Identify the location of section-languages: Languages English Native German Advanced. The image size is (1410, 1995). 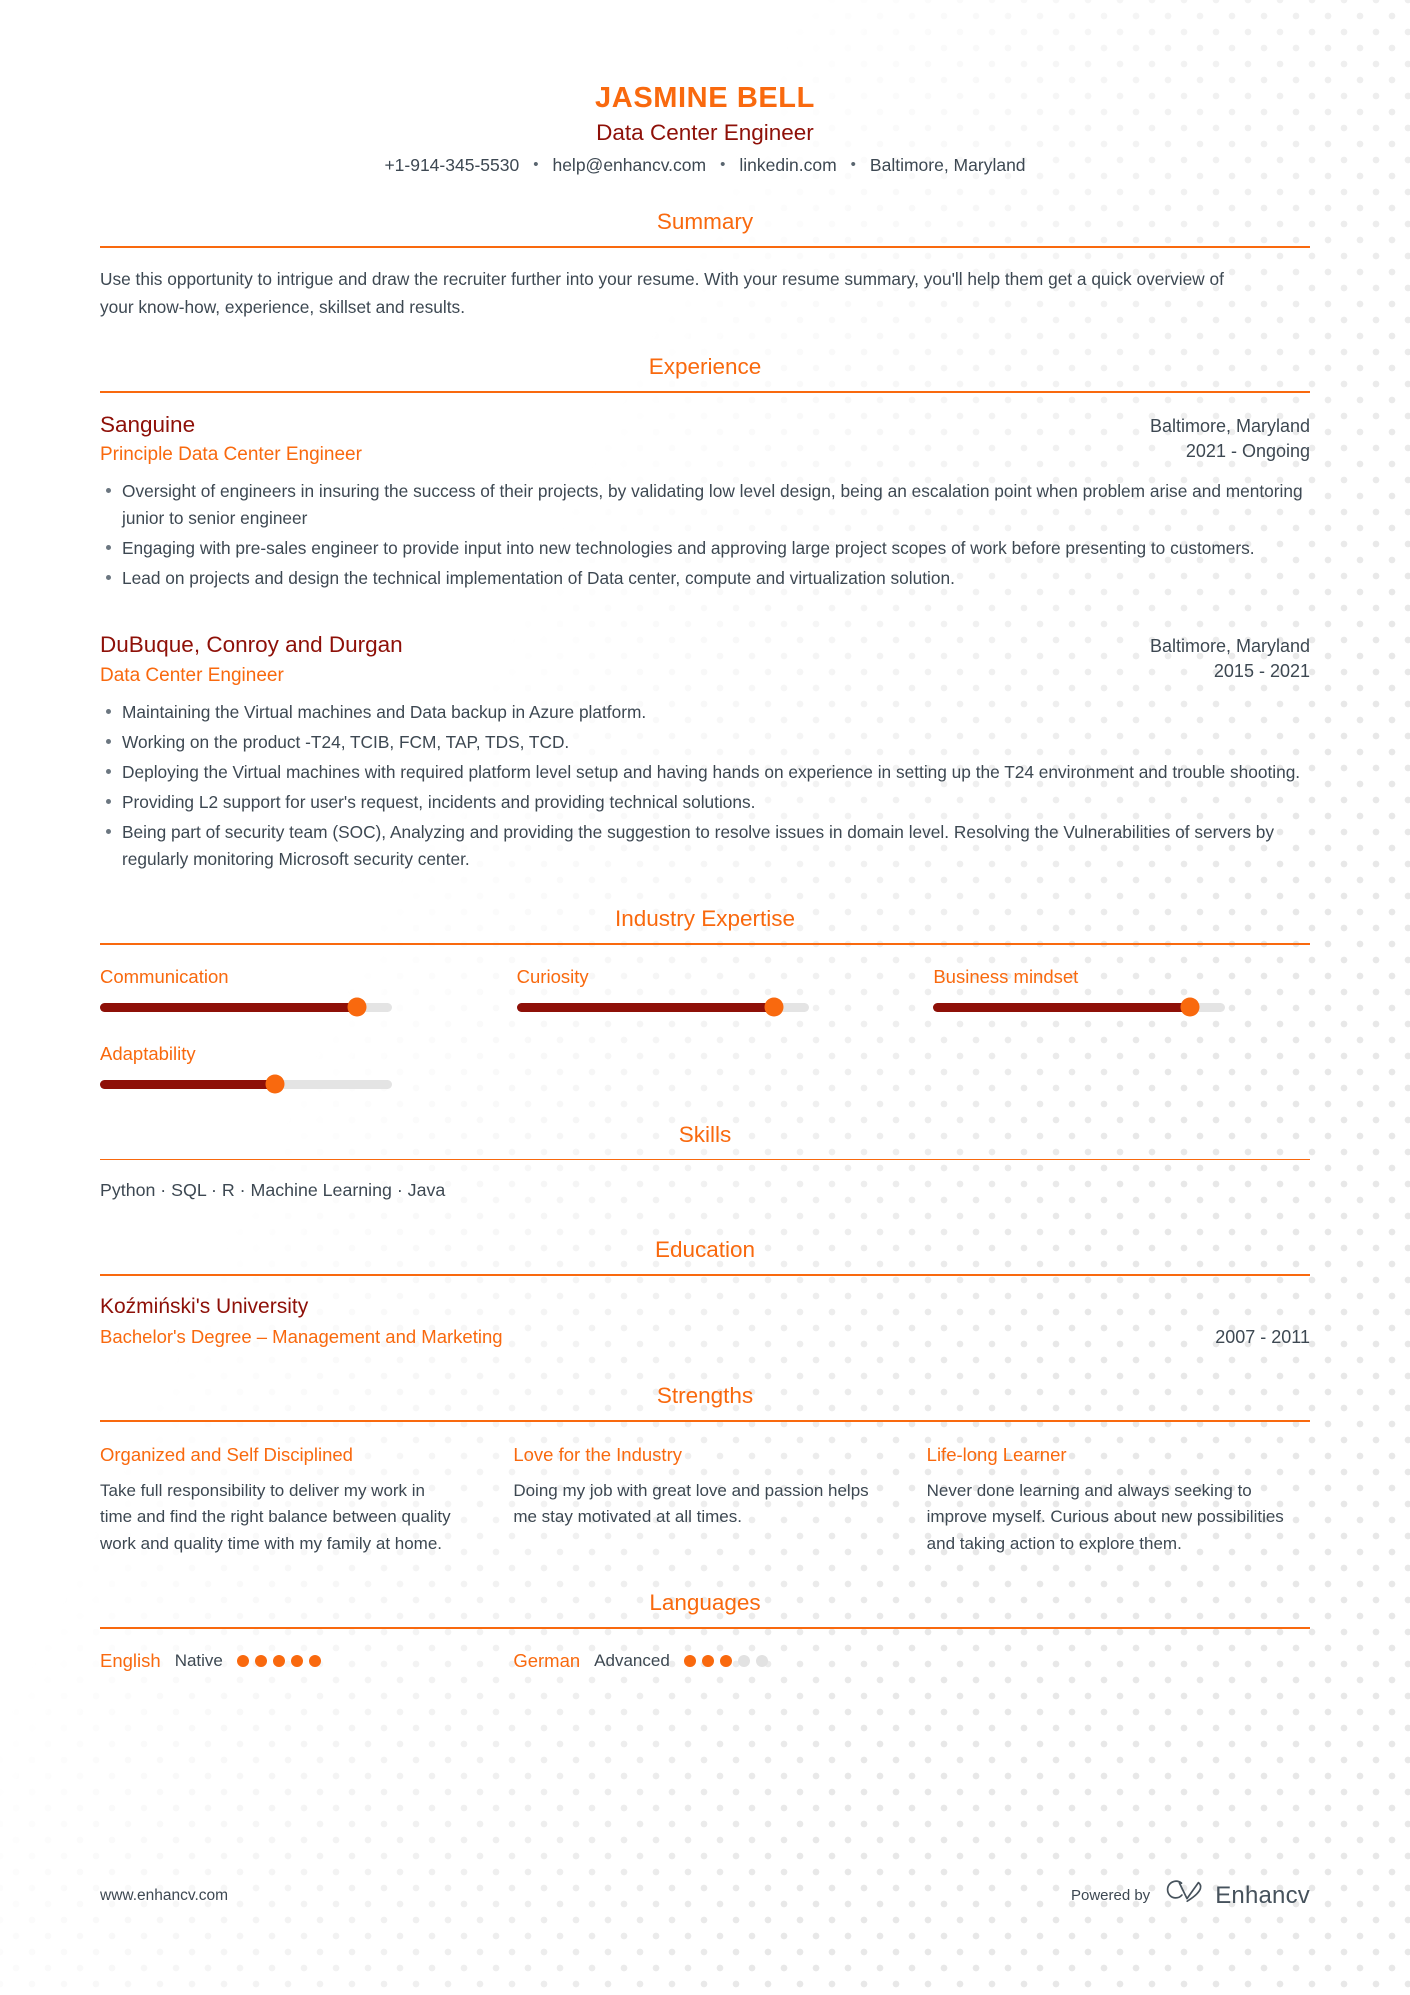
(705, 1630).